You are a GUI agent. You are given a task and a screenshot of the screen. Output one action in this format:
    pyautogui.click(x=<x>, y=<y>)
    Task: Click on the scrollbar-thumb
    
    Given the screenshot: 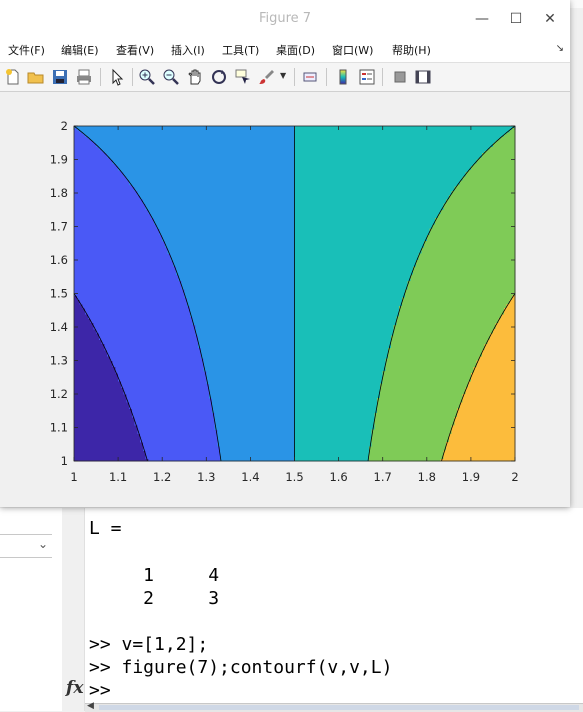 What is the action you would take?
    pyautogui.click(x=339, y=707)
    